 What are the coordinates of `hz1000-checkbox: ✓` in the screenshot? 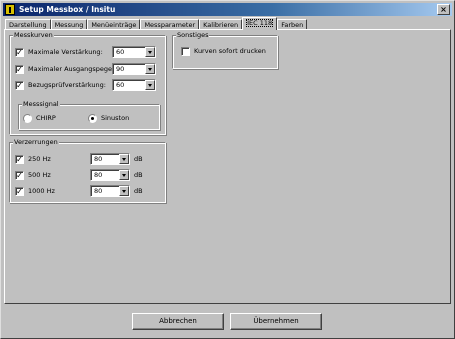 It's located at (19, 191).